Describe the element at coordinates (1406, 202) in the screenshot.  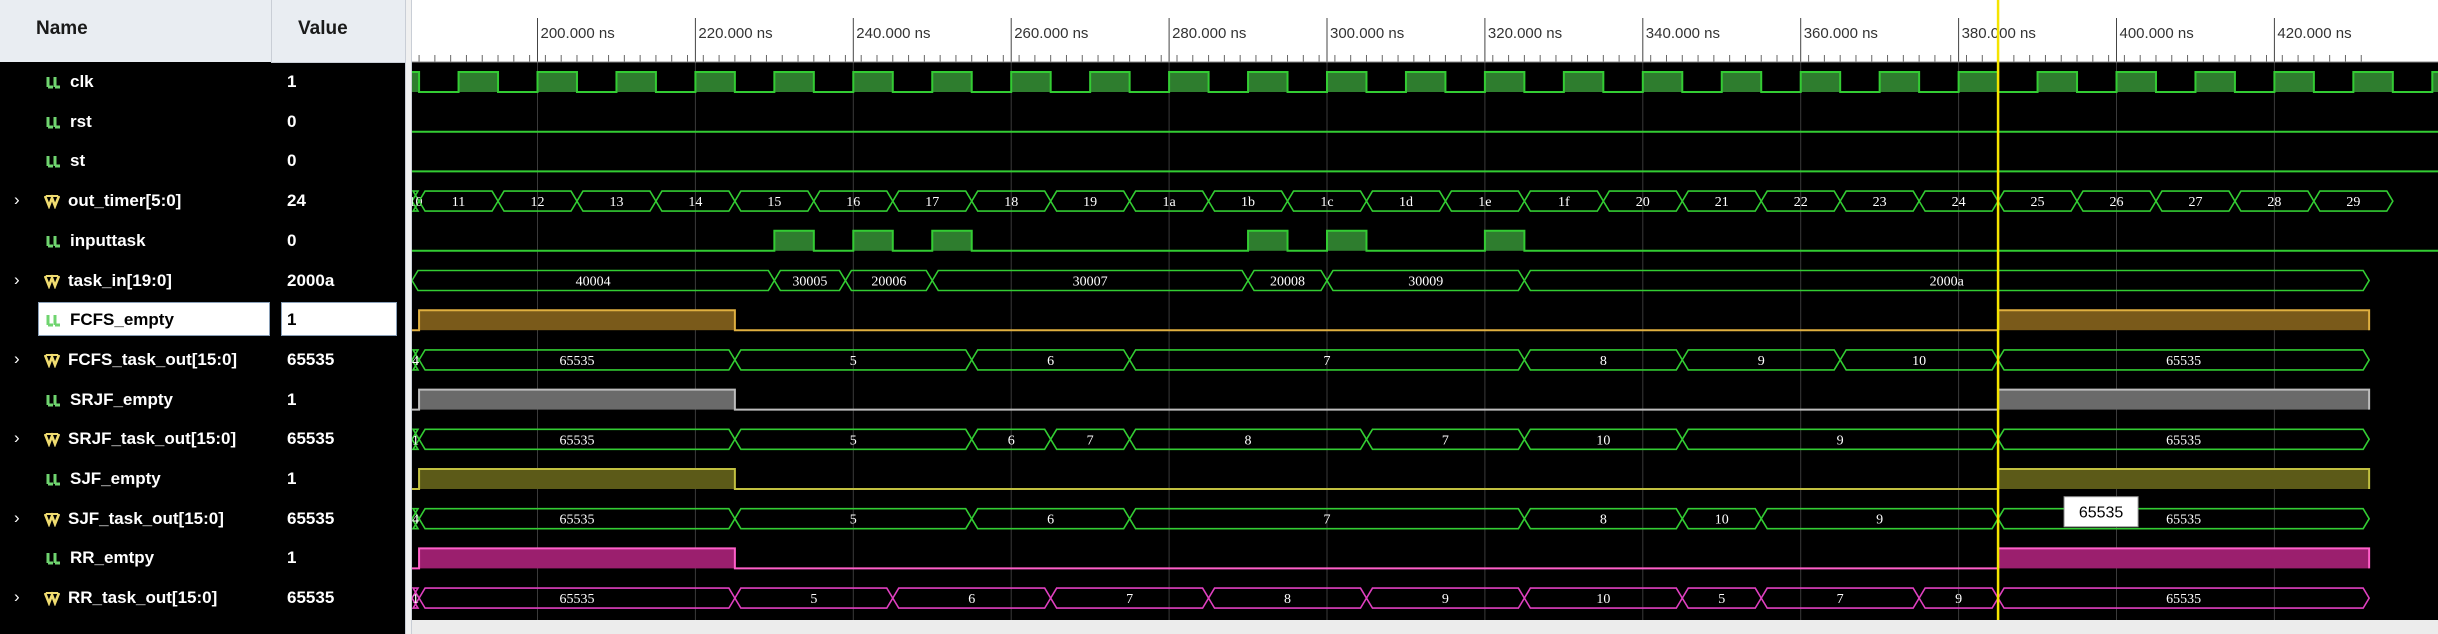
I see `bus-value-label: 1d` at that location.